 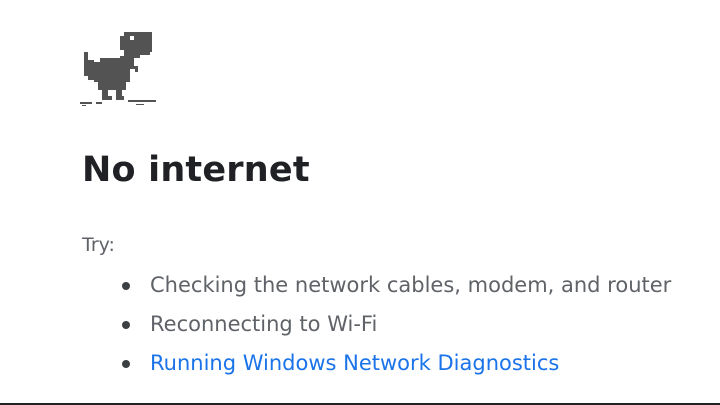 I want to click on page-title: No internet, so click(x=196, y=170).